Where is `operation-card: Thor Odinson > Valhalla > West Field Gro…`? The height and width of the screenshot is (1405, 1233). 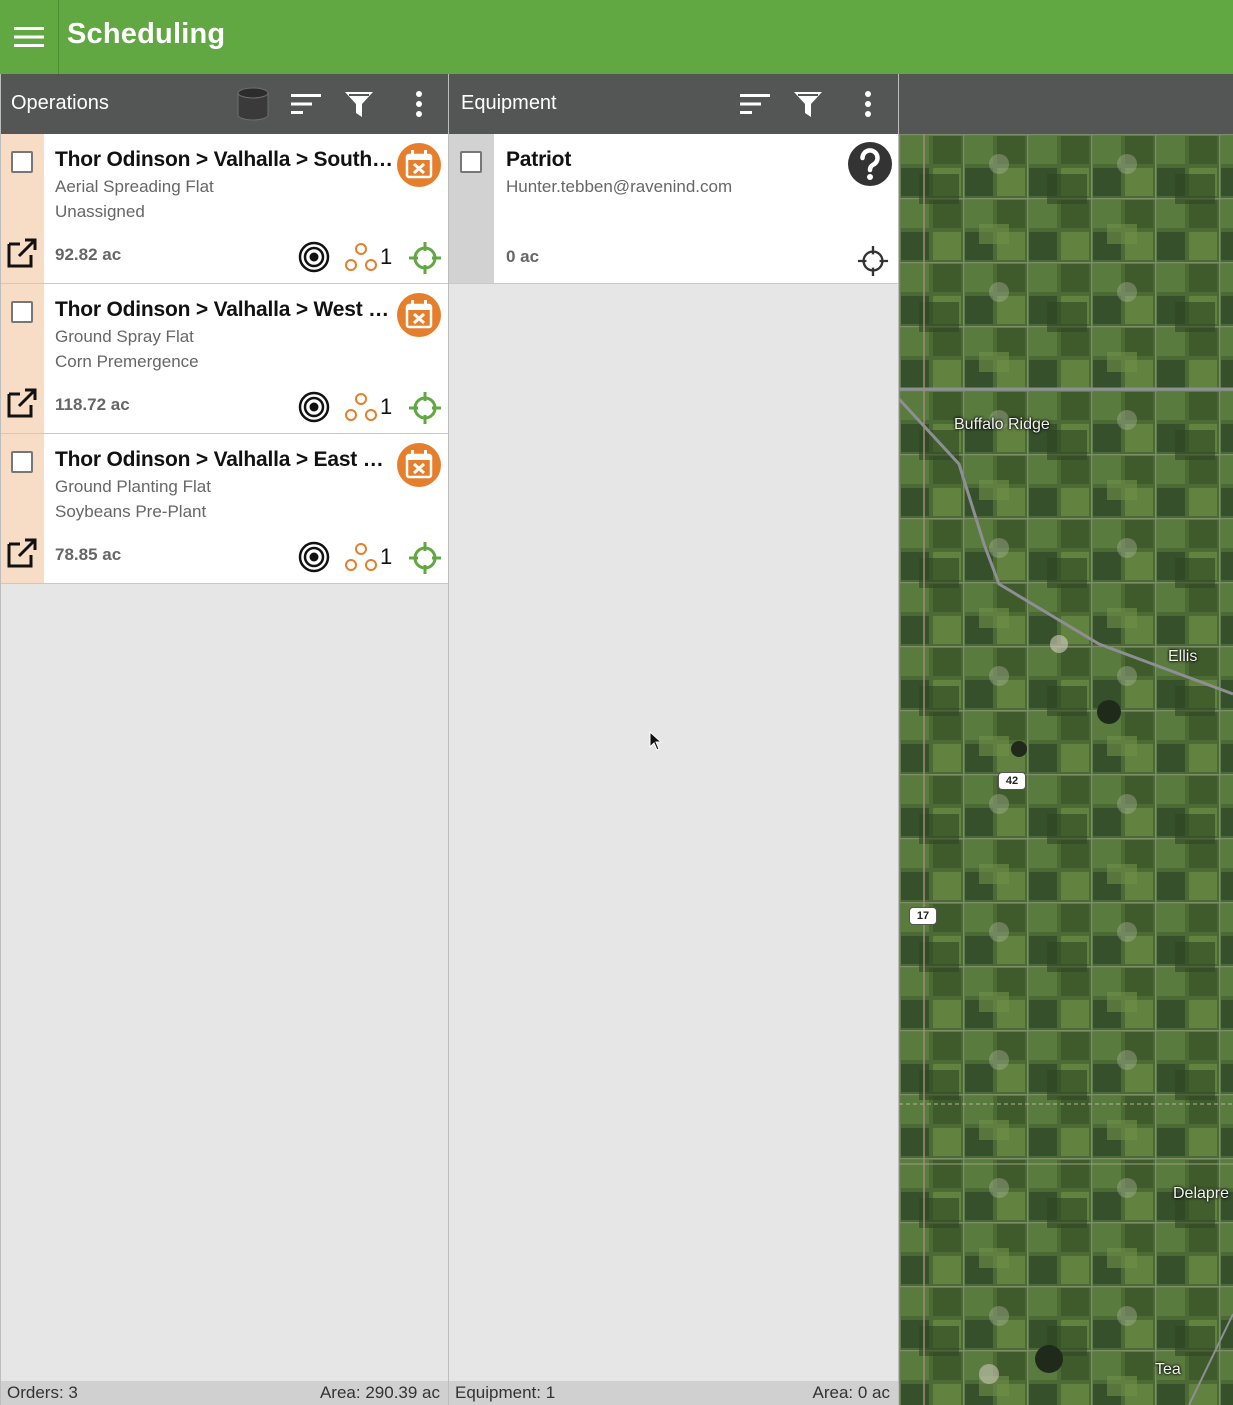 operation-card: Thor Odinson > Valhalla > West Field Gro… is located at coordinates (224, 359).